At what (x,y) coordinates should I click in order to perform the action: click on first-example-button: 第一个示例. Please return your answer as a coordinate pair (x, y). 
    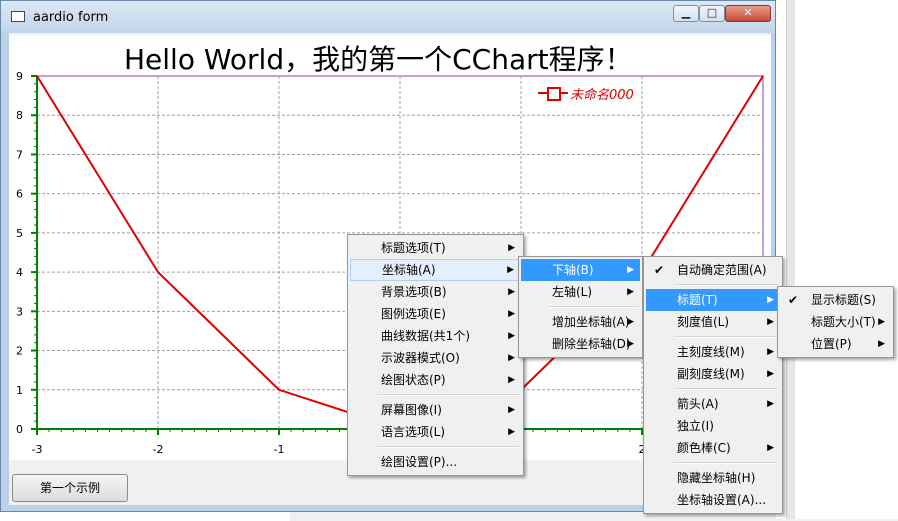
    Looking at the image, I should click on (70, 488).